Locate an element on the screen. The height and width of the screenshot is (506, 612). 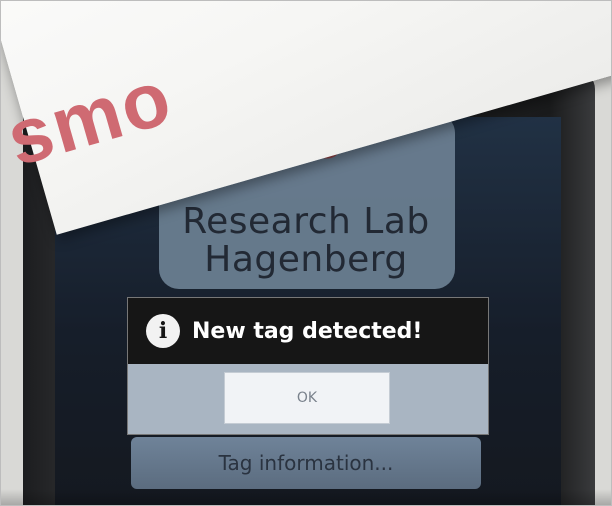
info-icon: i is located at coordinates (163, 331).